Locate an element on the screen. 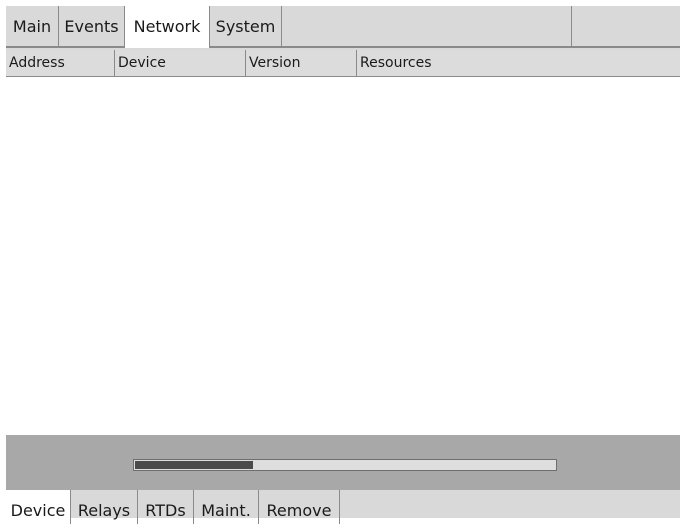  tab-relays: Relays is located at coordinates (104, 507).